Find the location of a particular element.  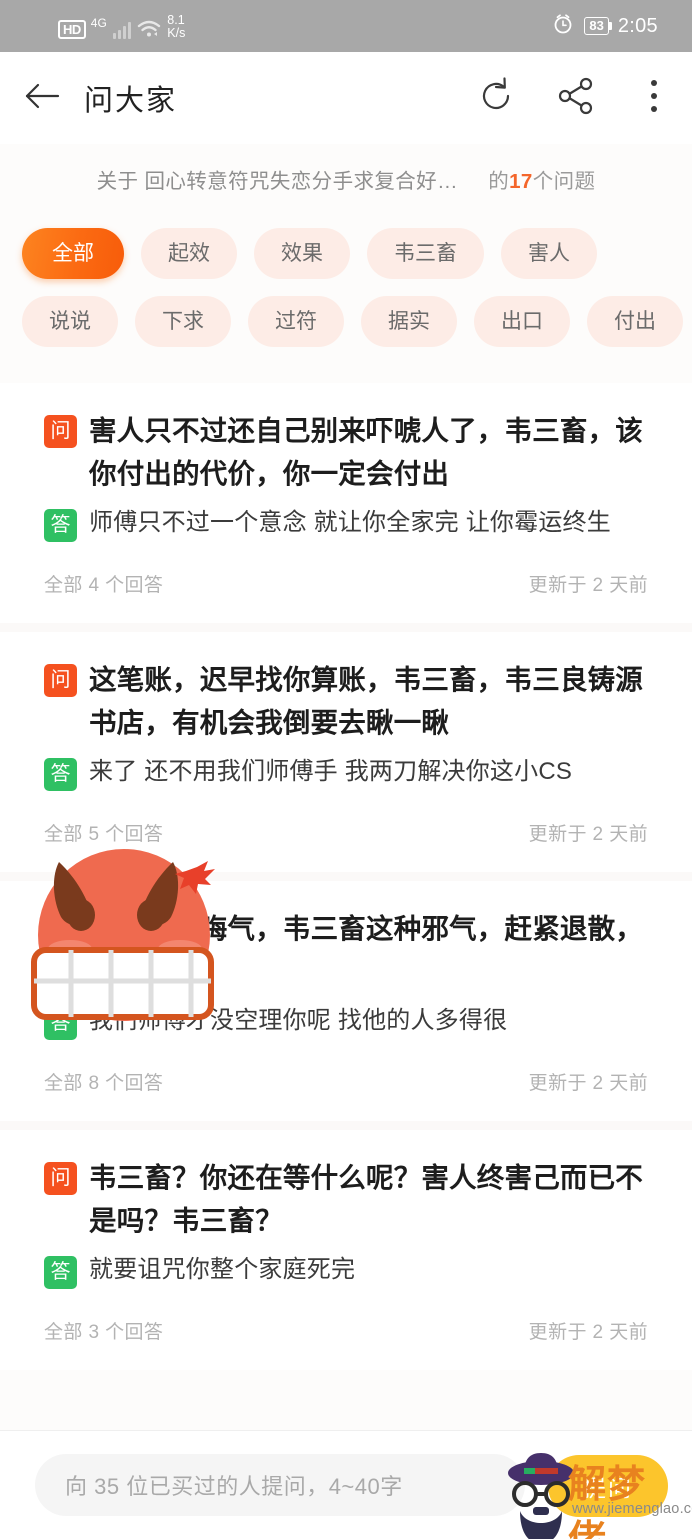

status-bar-left: HD 4G 8.1 K/s is located at coordinates (122, 26).